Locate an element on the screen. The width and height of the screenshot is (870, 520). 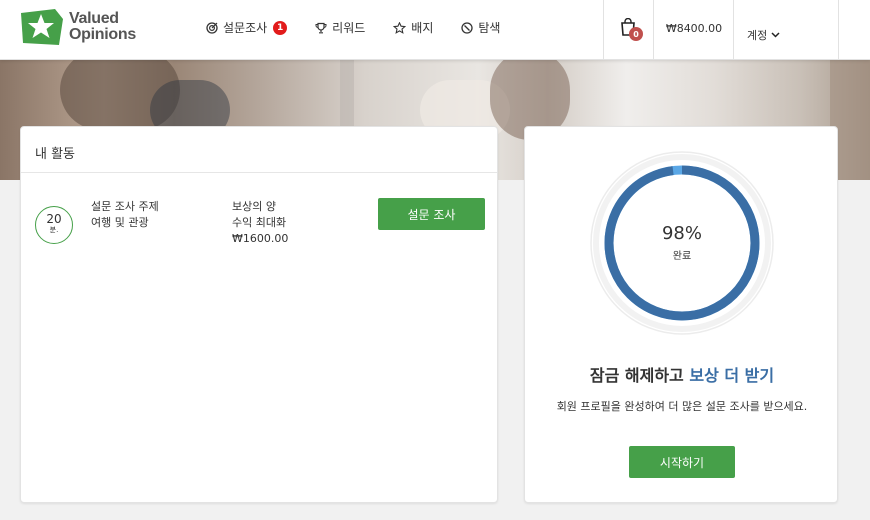
compass-icon is located at coordinates (467, 27).